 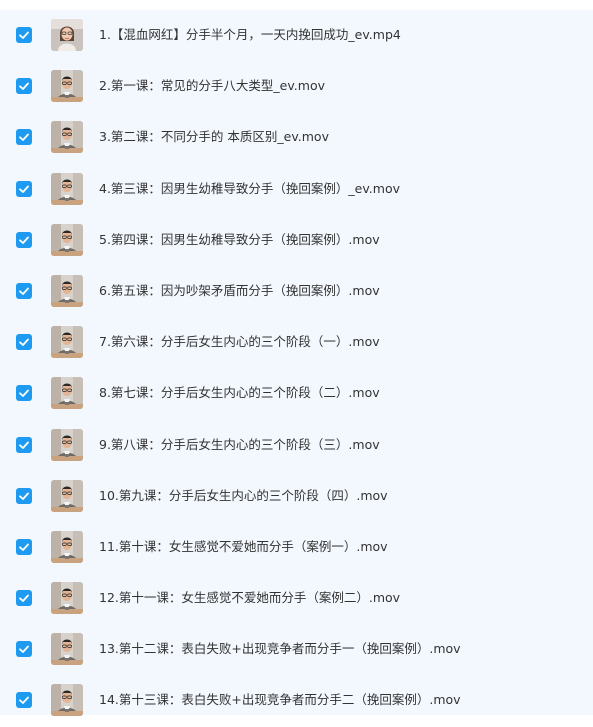 I want to click on file-list-item: 14.第十三课：表白失败+出现竞争者而分手二（挽回案例）.mov, so click(x=296, y=700).